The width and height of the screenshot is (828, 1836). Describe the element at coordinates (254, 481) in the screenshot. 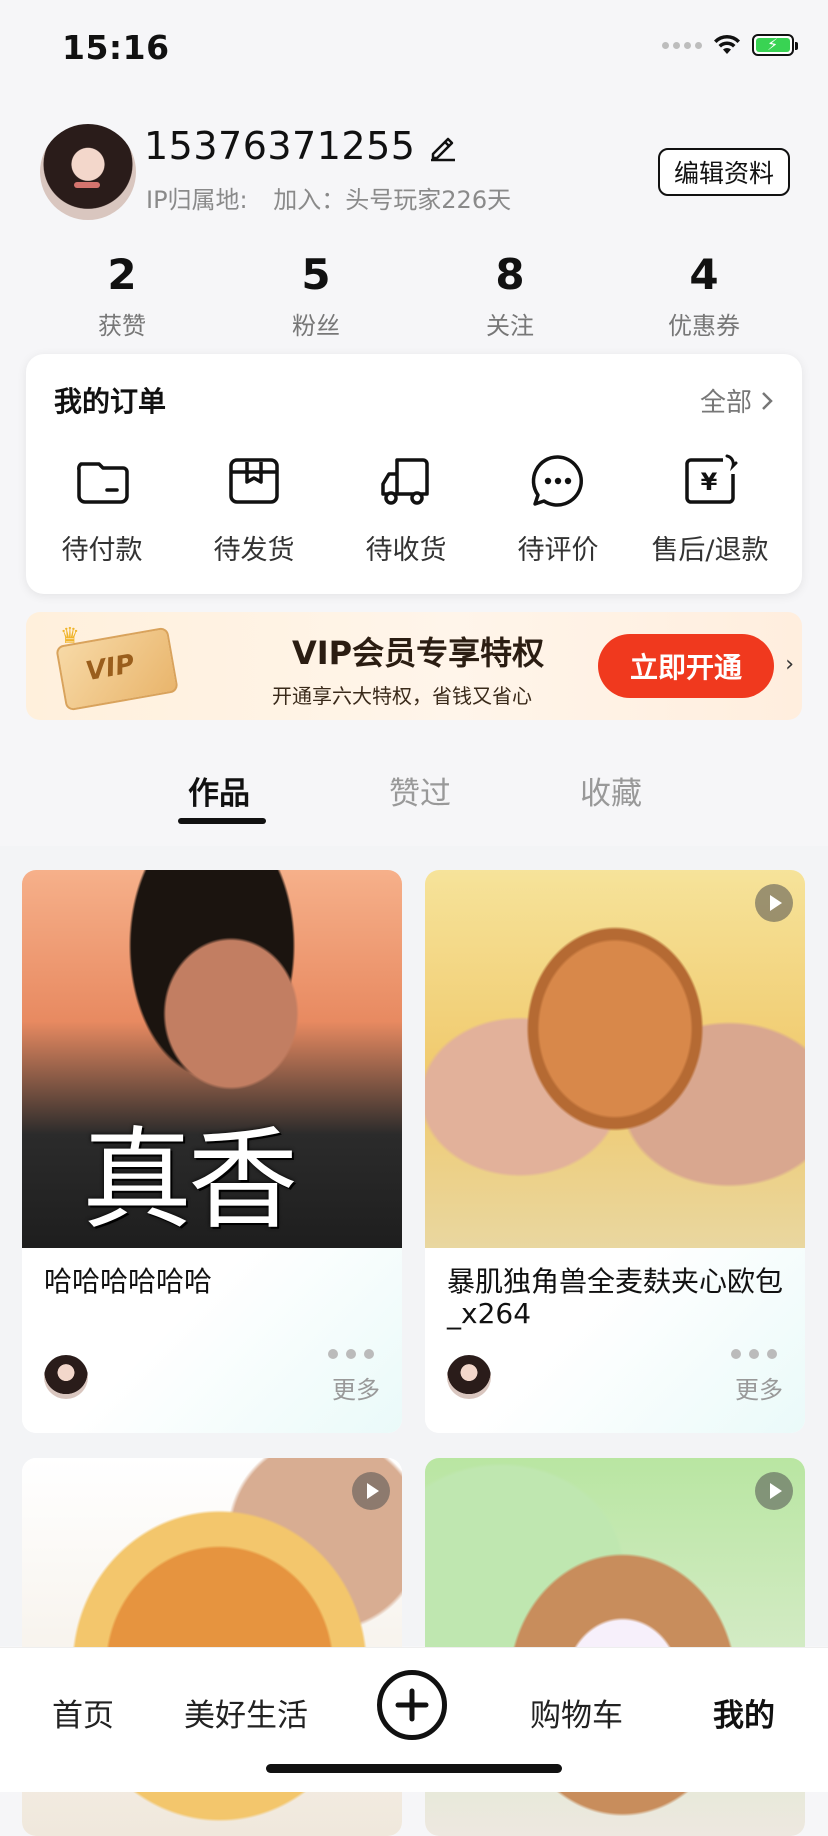

I see `package-icon` at that location.